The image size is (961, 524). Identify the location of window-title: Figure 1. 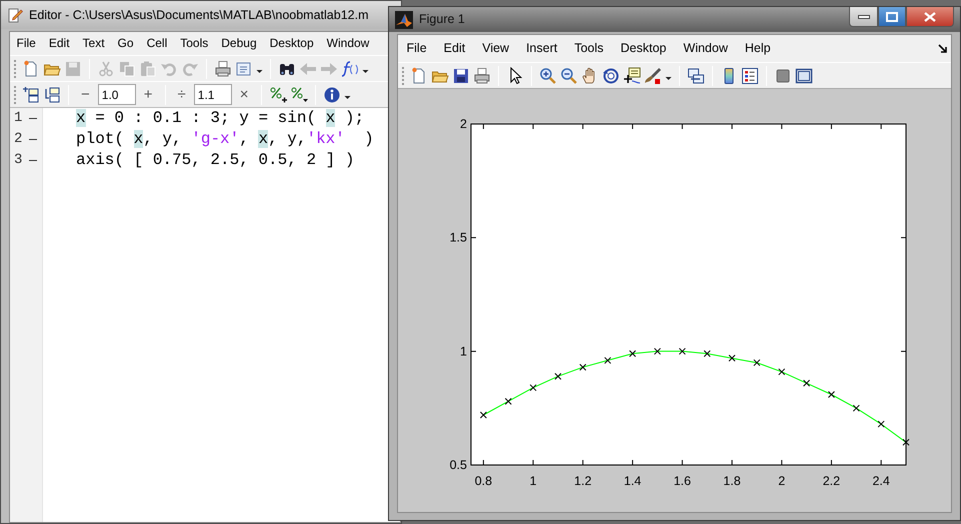
(442, 19).